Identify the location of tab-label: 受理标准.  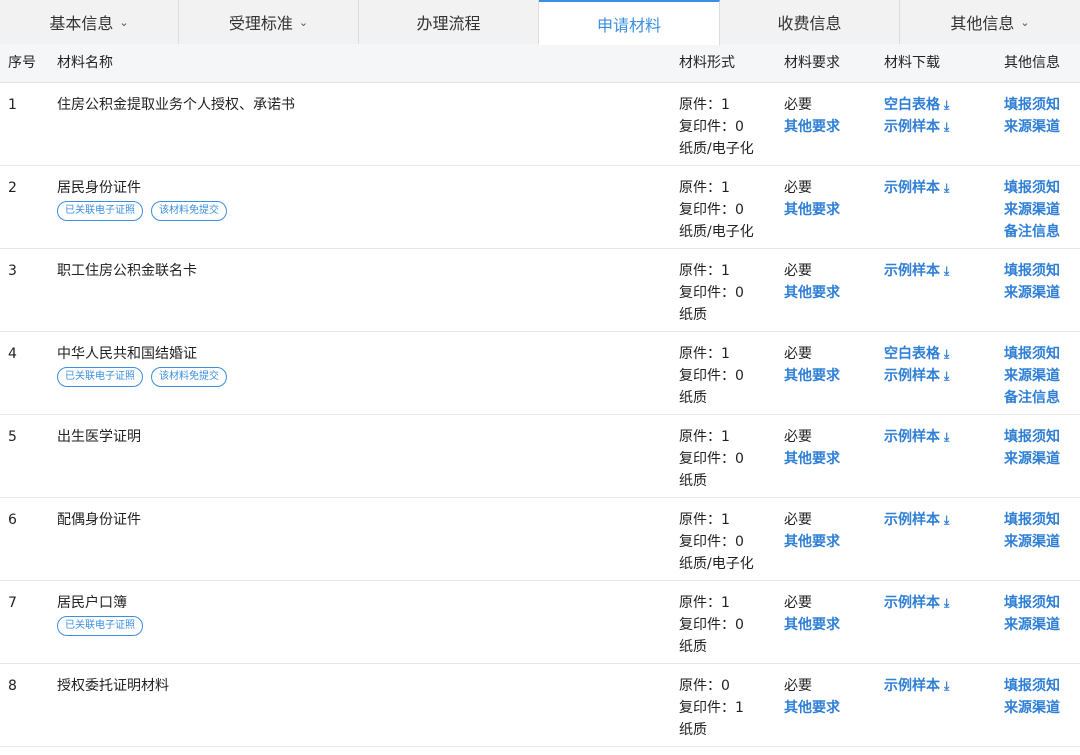
(260, 23).